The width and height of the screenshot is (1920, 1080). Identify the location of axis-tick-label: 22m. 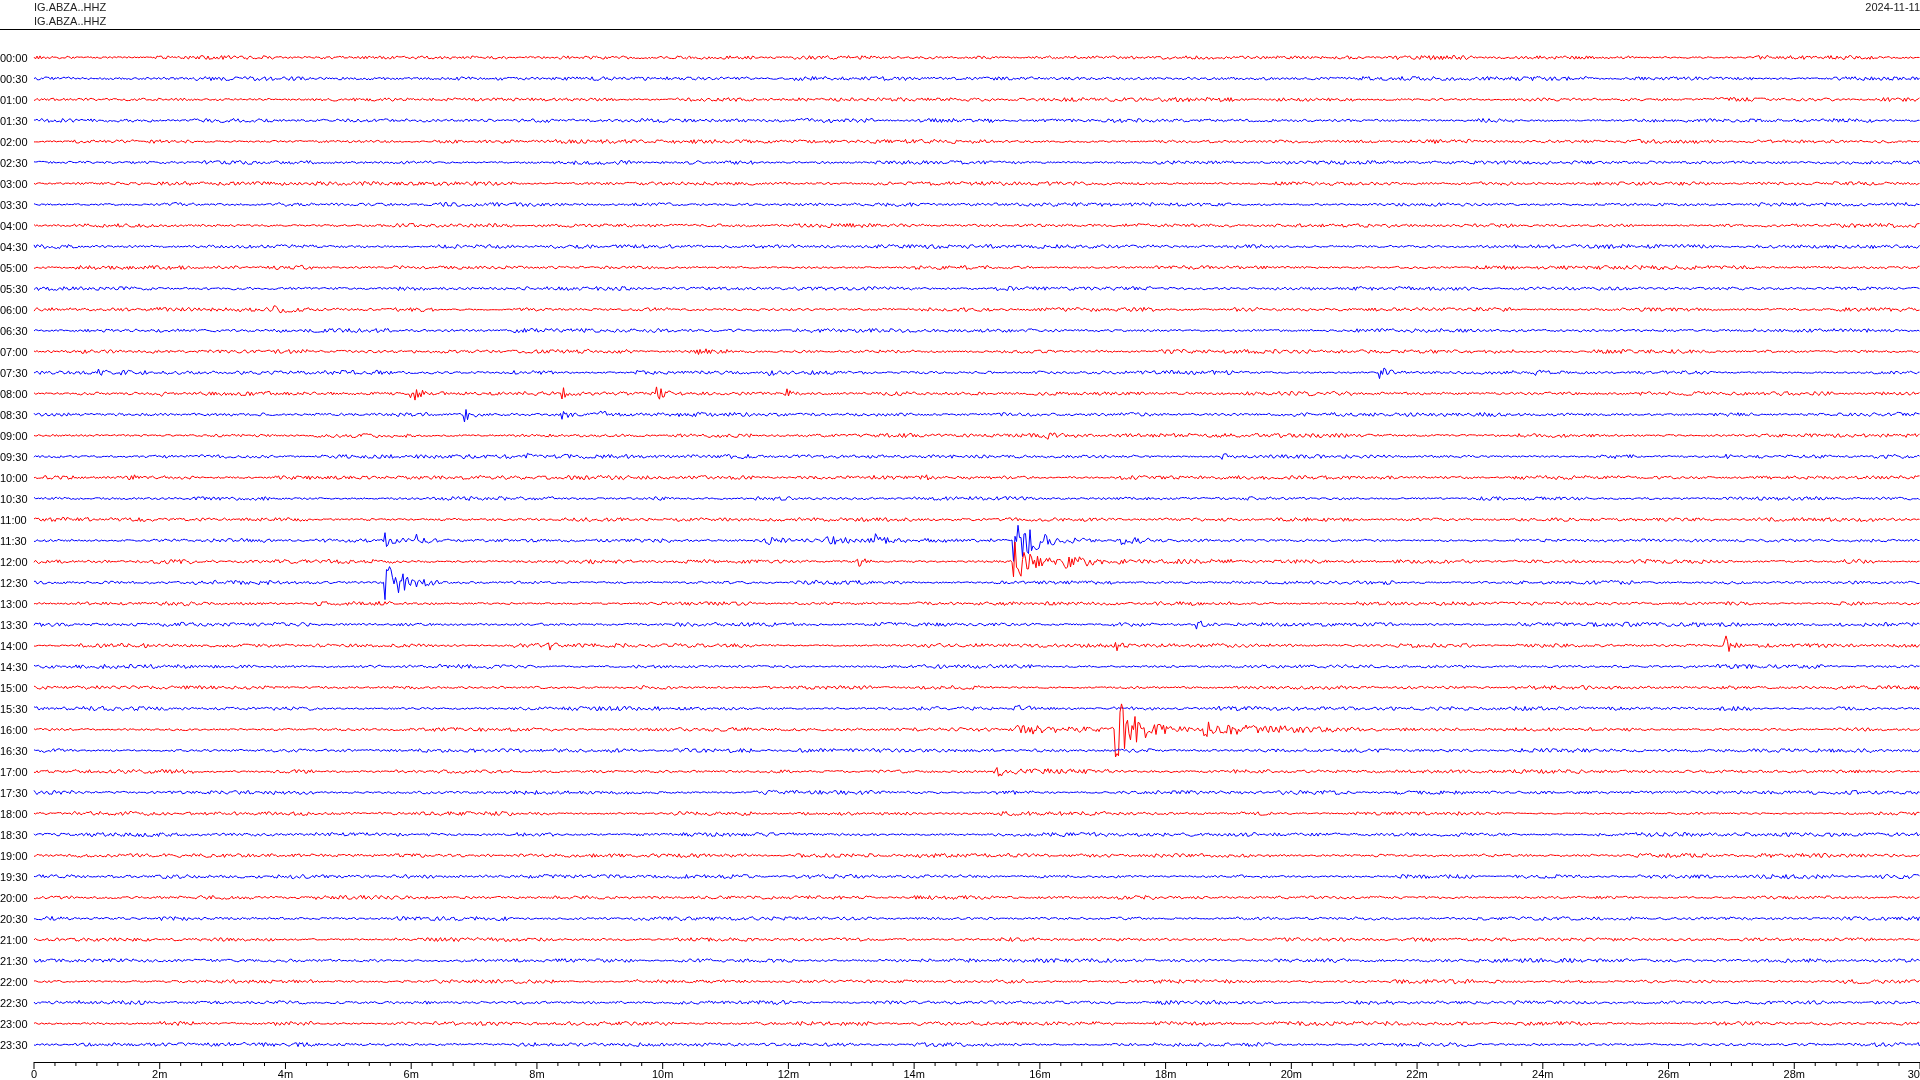
(1417, 1074).